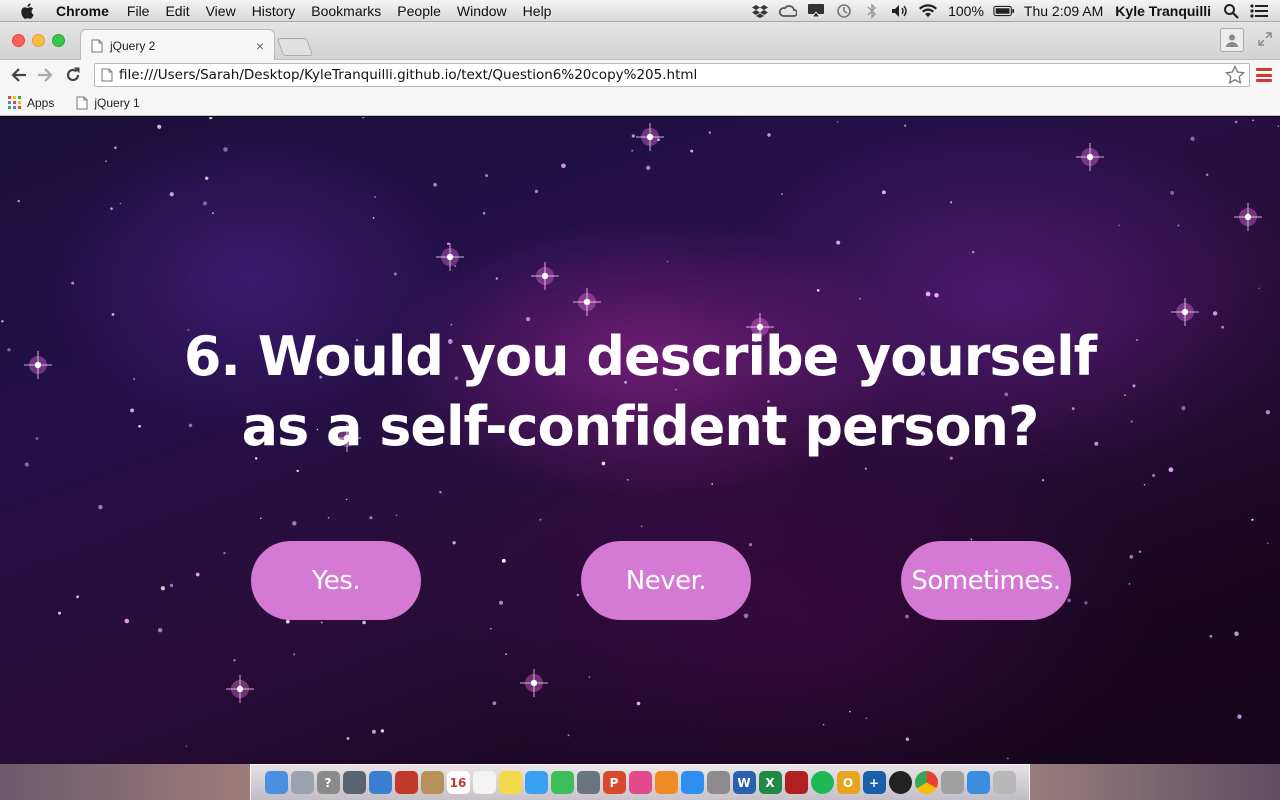 This screenshot has height=800, width=1280. Describe the element at coordinates (177, 45) in the screenshot. I see `tab-jquery-2: jQuery 2 ×` at that location.